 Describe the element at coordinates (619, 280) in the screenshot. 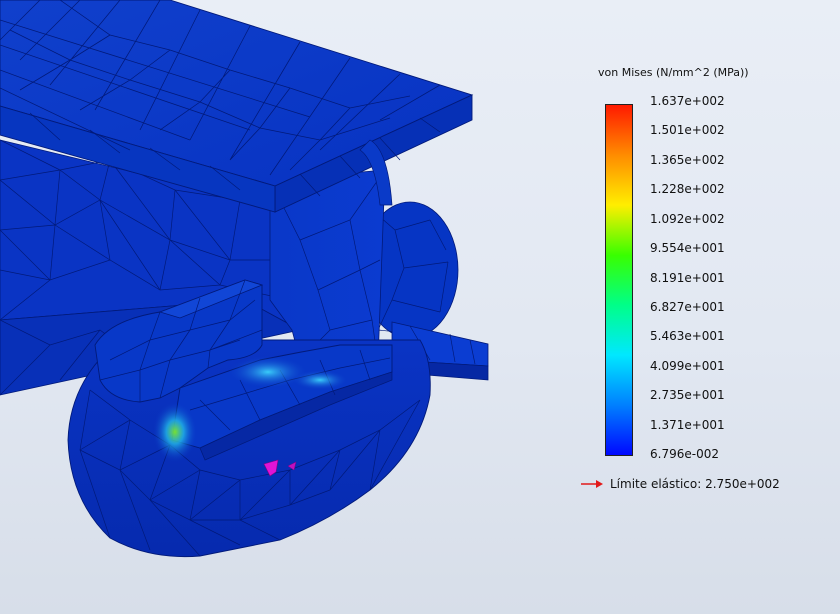

I see `color-scale-bar` at that location.